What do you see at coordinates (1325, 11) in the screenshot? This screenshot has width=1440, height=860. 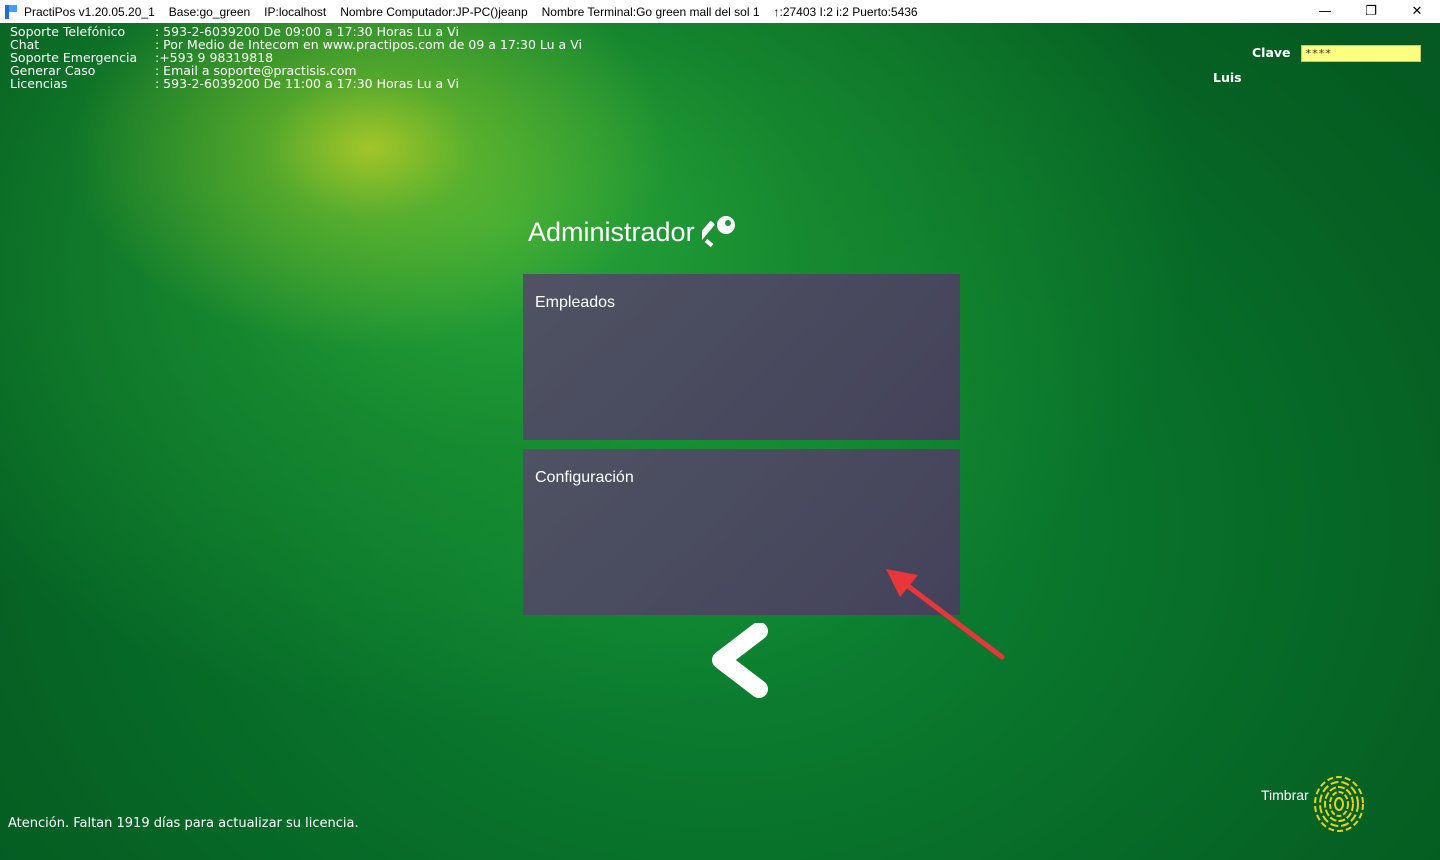 I see `minimize-button: —` at bounding box center [1325, 11].